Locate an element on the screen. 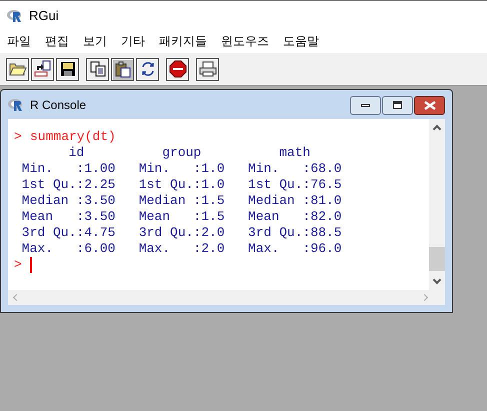 The width and height of the screenshot is (487, 411). close-icon is located at coordinates (430, 105).